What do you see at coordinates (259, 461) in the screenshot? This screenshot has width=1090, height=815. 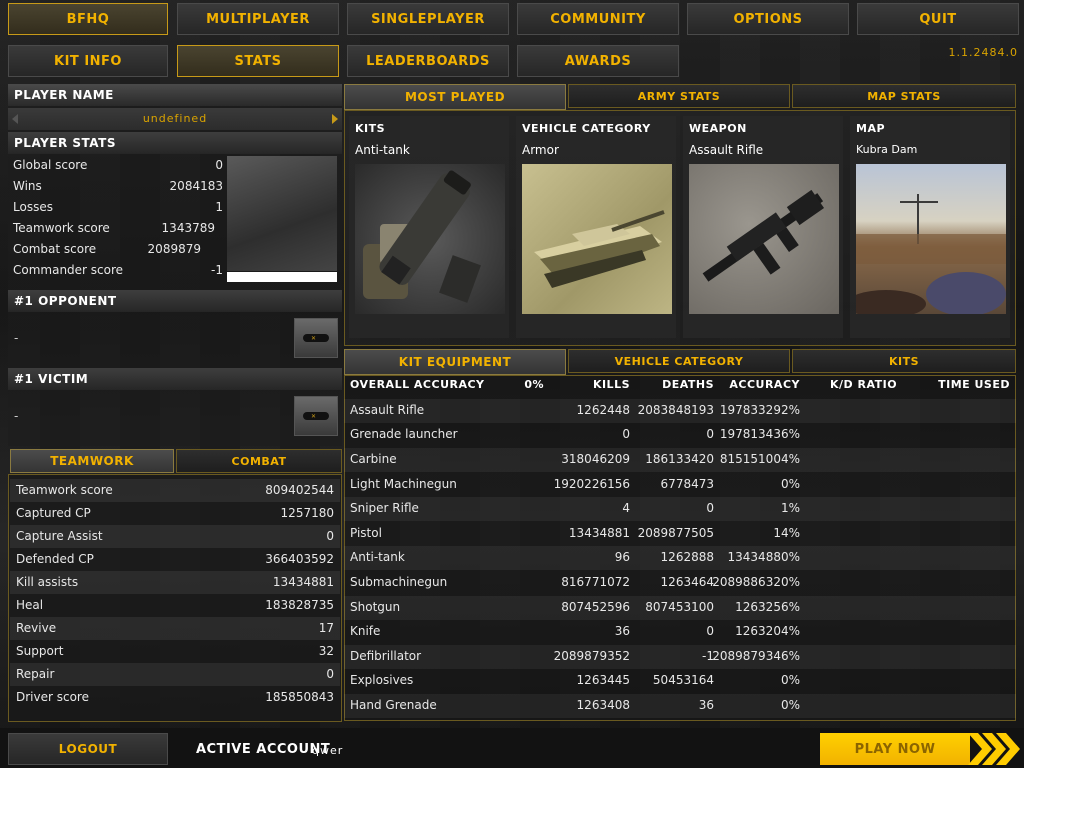 I see `tab-combat: COMBAT` at bounding box center [259, 461].